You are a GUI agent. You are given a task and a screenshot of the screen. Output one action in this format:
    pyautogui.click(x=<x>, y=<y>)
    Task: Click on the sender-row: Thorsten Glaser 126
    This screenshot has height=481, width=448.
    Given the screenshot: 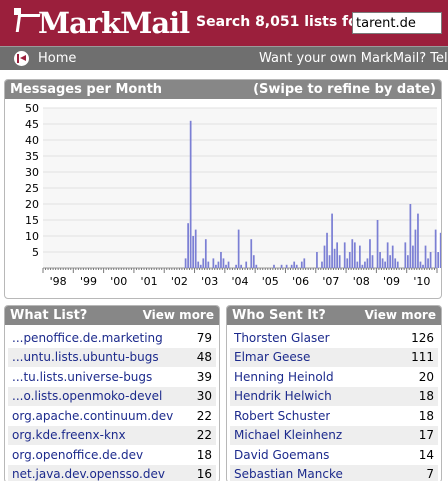 What is the action you would take?
    pyautogui.click(x=334, y=338)
    